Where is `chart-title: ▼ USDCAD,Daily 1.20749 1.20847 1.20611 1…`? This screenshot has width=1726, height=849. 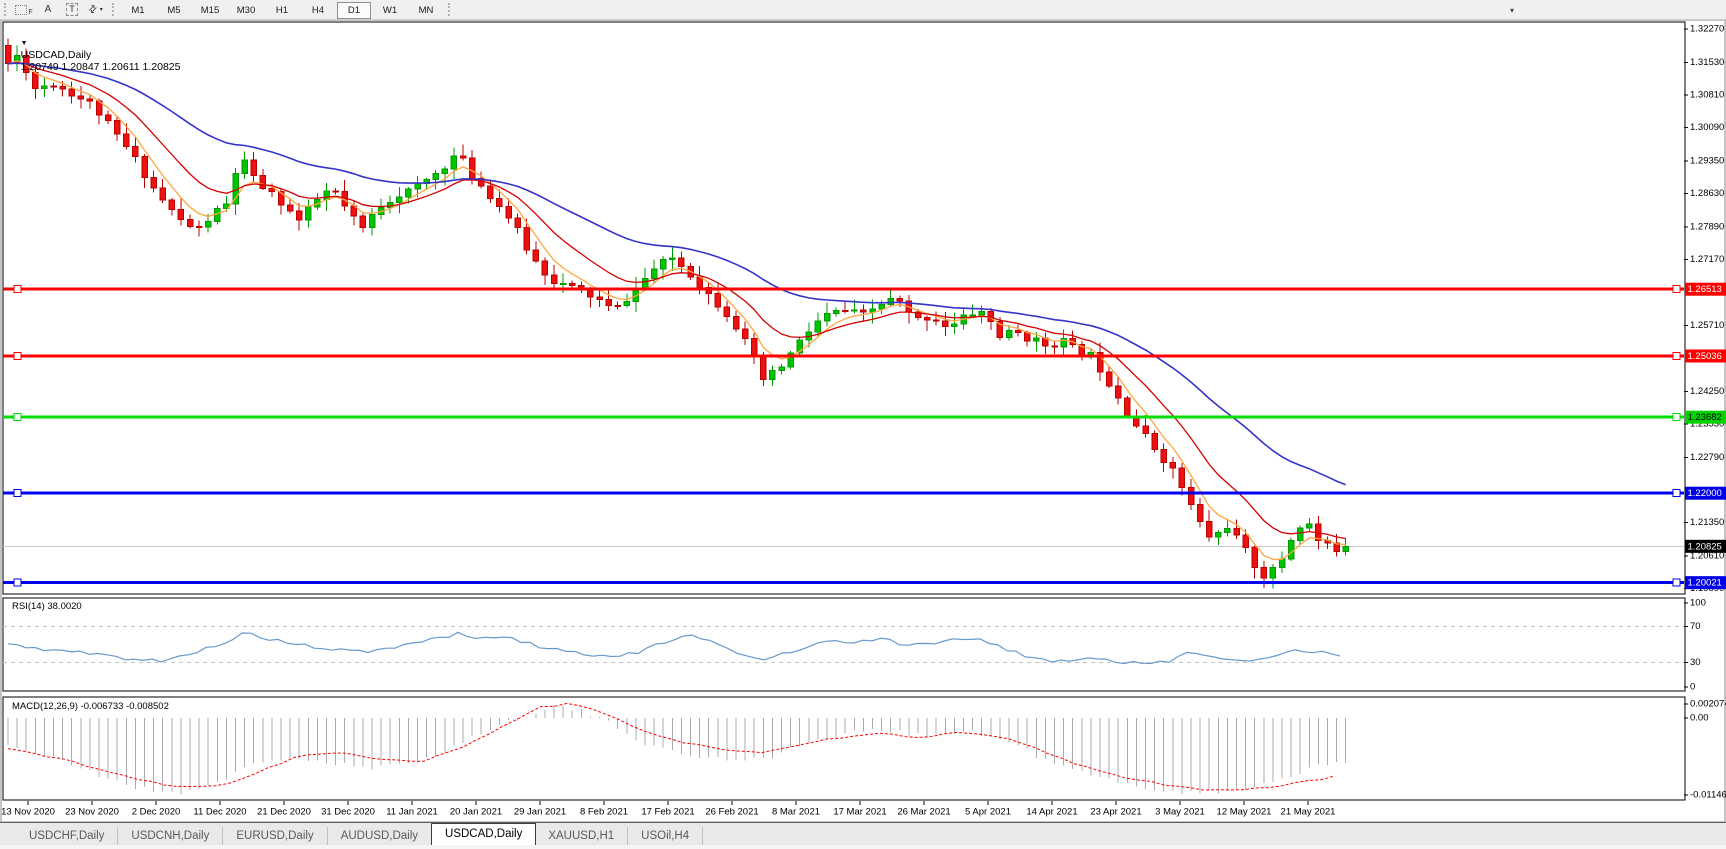
chart-title: ▼ USDCAD,Daily 1.20749 1.20847 1.20611 1… is located at coordinates (95, 55).